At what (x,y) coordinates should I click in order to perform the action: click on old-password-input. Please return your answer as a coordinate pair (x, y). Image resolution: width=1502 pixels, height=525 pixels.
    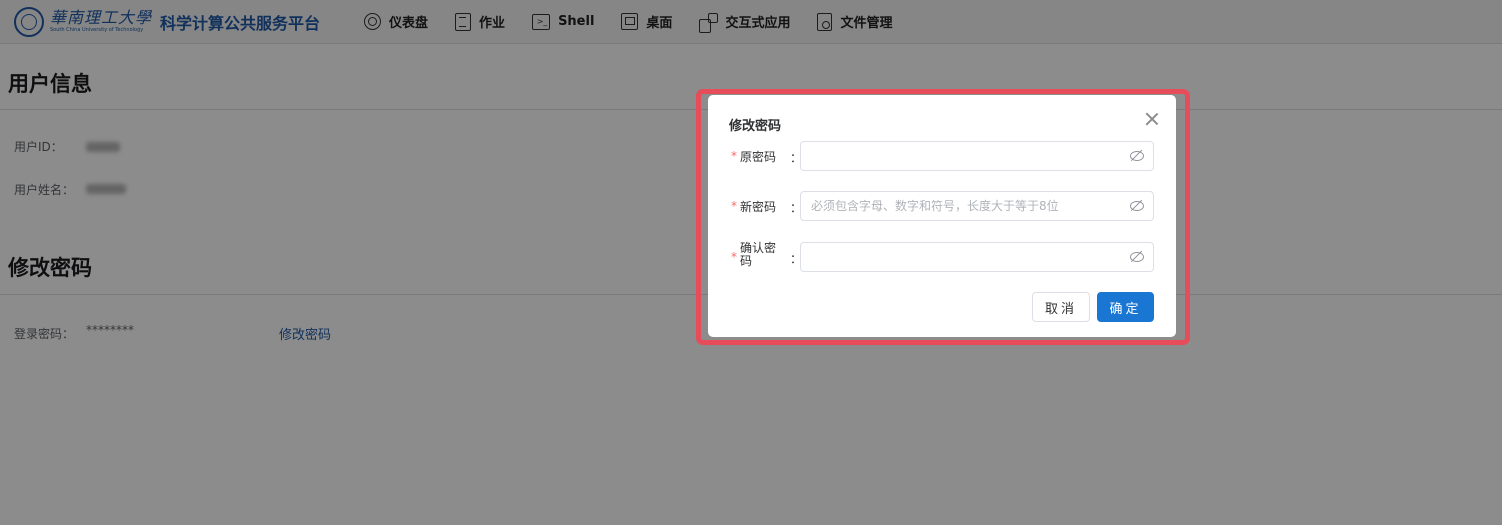
    Looking at the image, I should click on (977, 156).